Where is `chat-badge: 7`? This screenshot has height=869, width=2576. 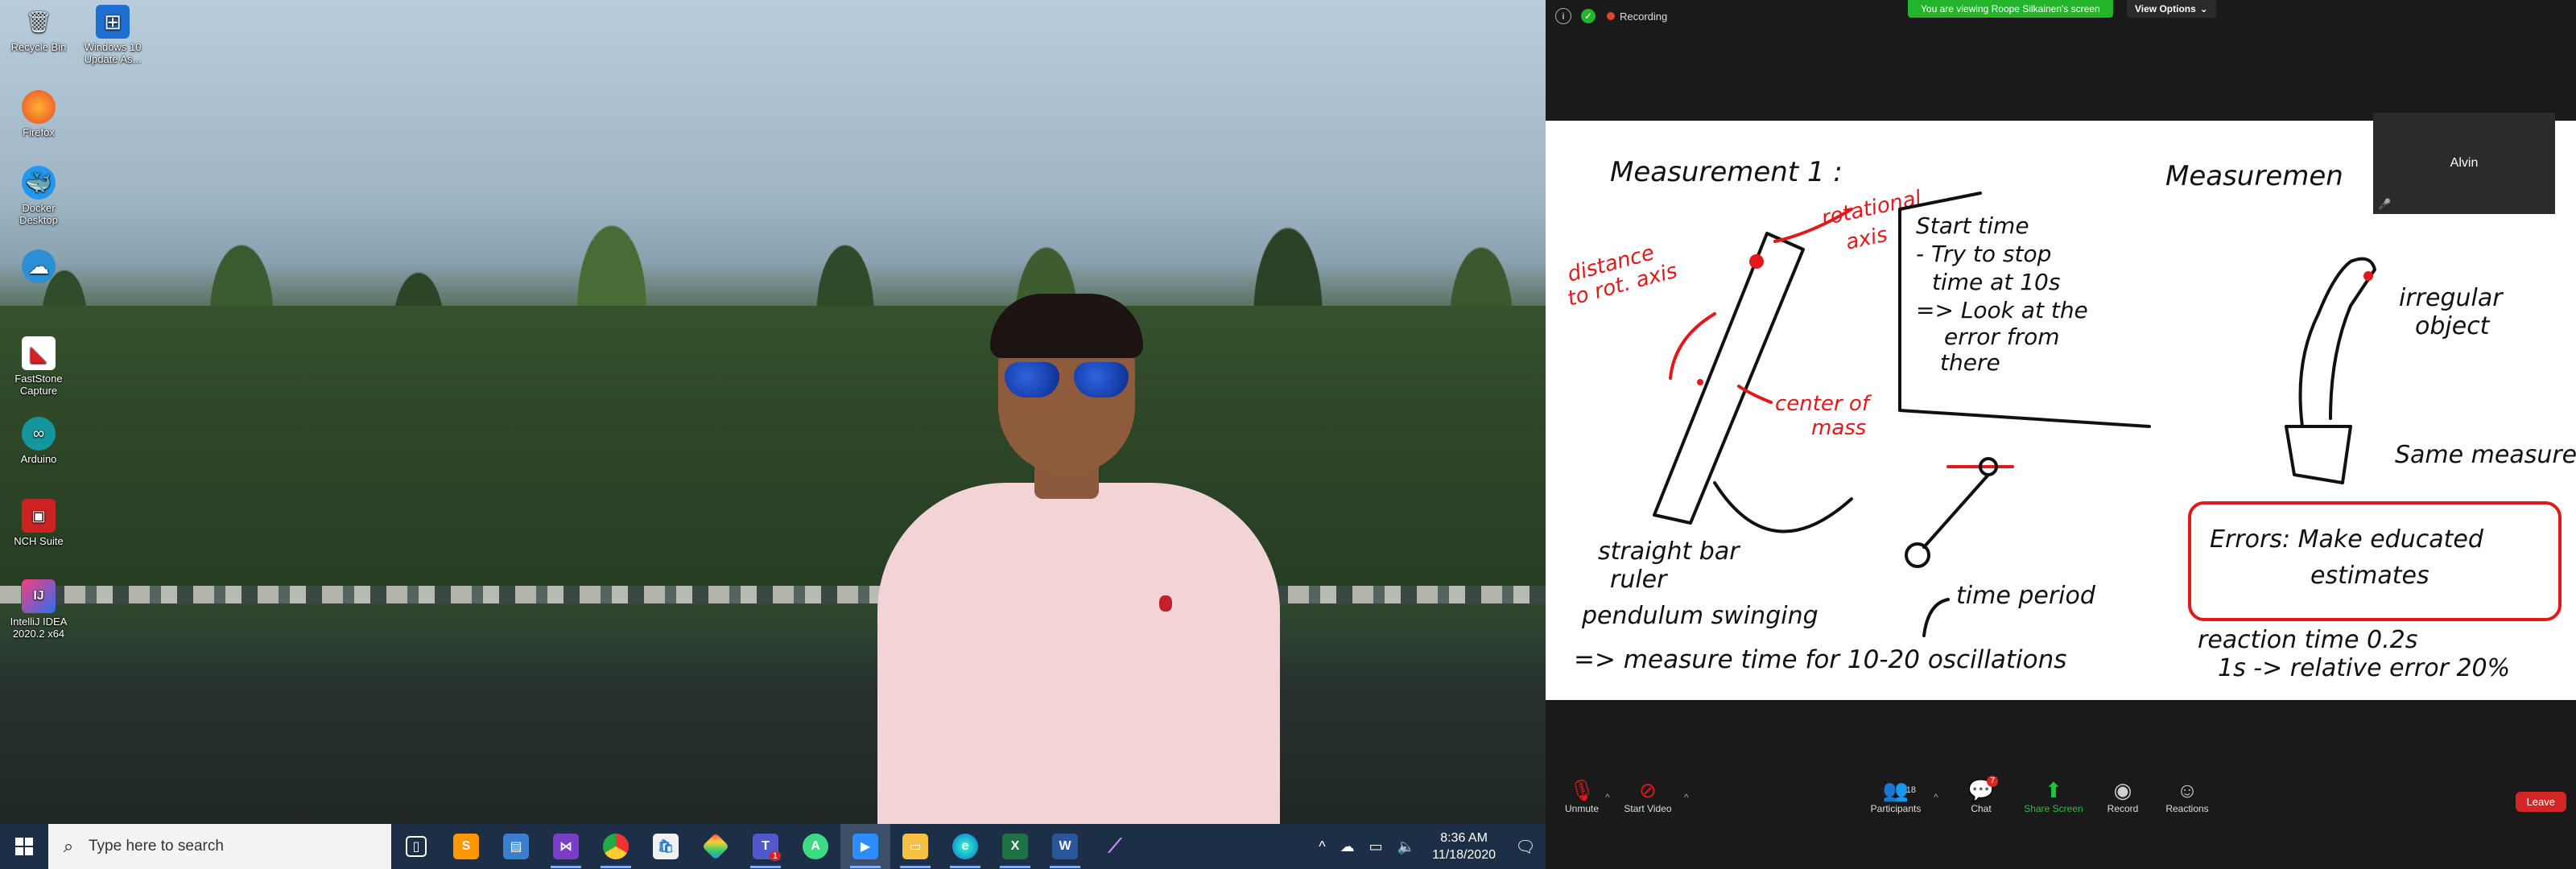
chat-badge: 7 is located at coordinates (1992, 781).